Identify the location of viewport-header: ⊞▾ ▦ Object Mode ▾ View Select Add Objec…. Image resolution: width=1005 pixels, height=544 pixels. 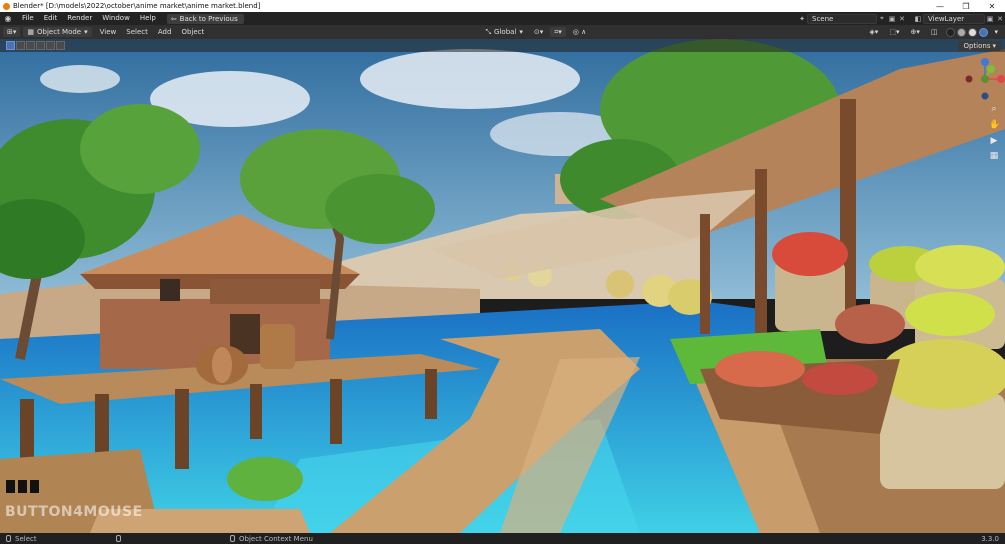
(502, 32).